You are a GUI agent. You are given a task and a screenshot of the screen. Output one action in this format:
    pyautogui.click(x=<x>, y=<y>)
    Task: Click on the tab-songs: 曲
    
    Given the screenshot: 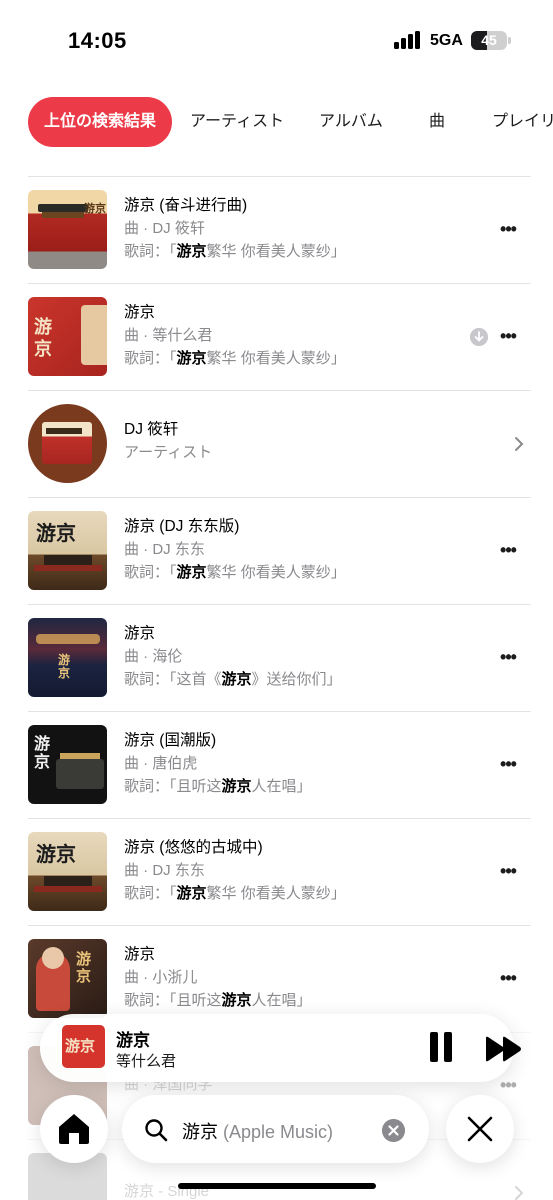 What is the action you would take?
    pyautogui.click(x=437, y=122)
    